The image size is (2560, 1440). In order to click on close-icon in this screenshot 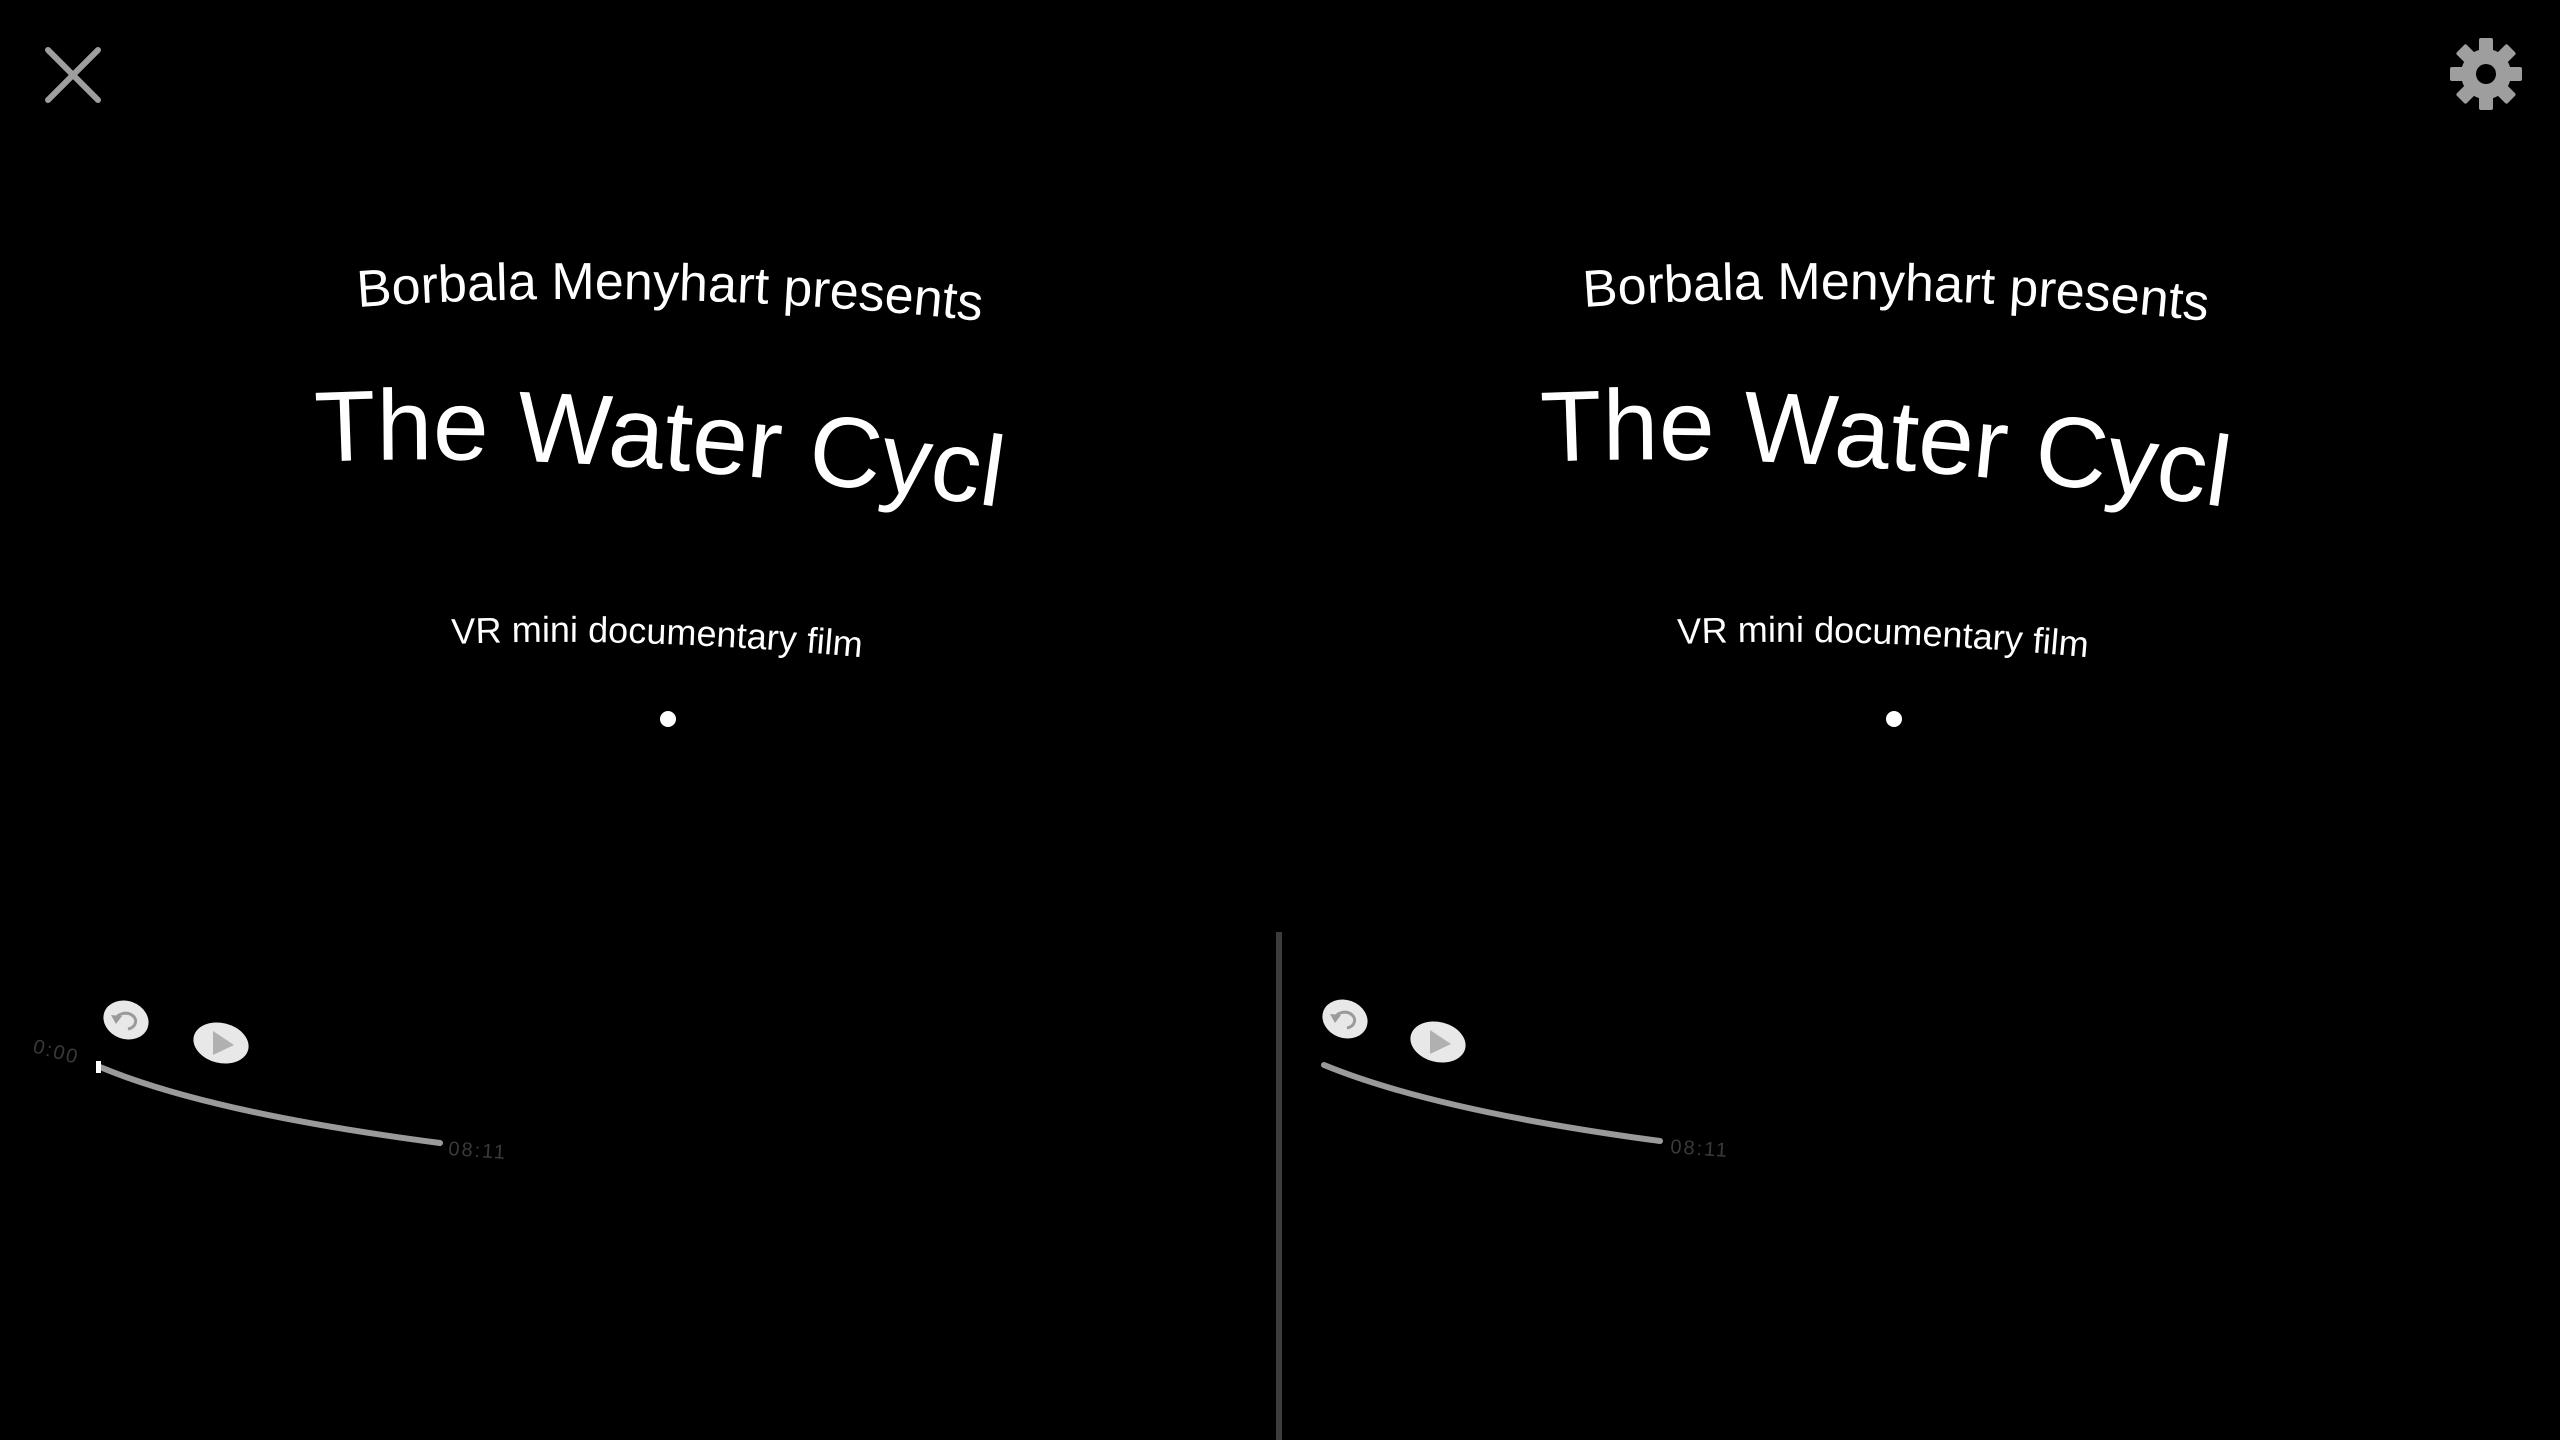, I will do `click(73, 75)`.